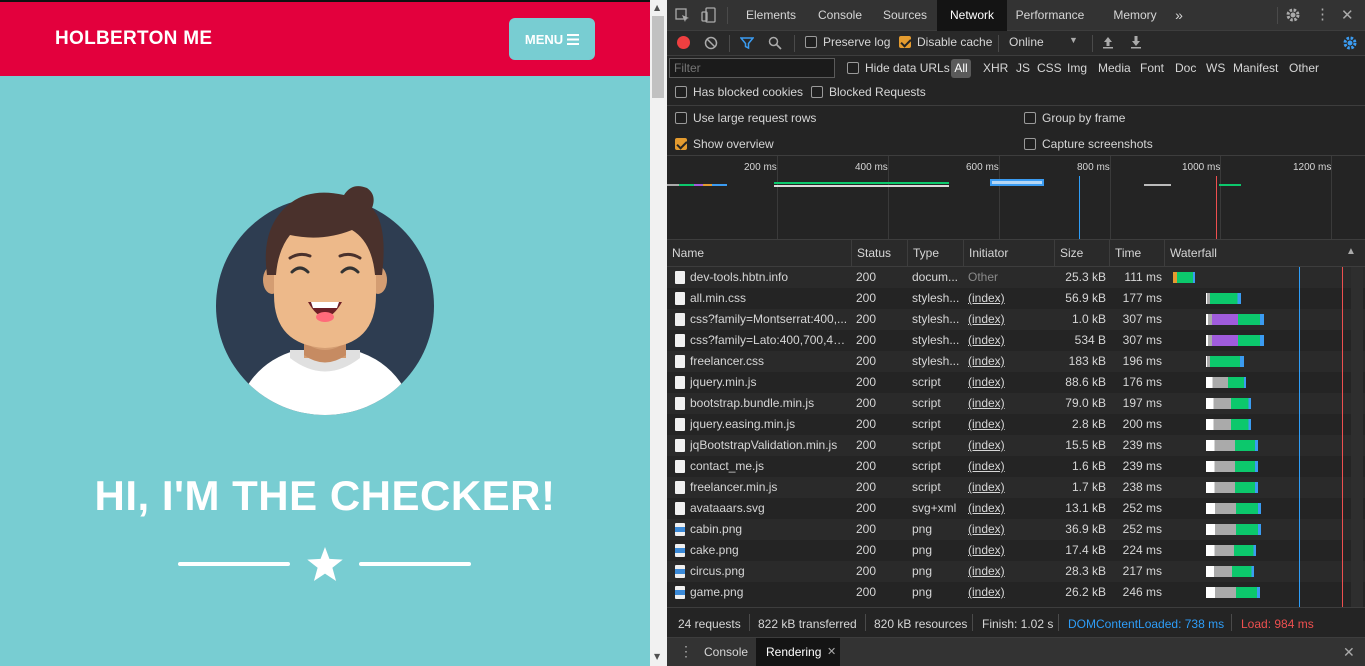 The width and height of the screenshot is (1365, 666). What do you see at coordinates (936, 253) in the screenshot?
I see `column-type: Type` at bounding box center [936, 253].